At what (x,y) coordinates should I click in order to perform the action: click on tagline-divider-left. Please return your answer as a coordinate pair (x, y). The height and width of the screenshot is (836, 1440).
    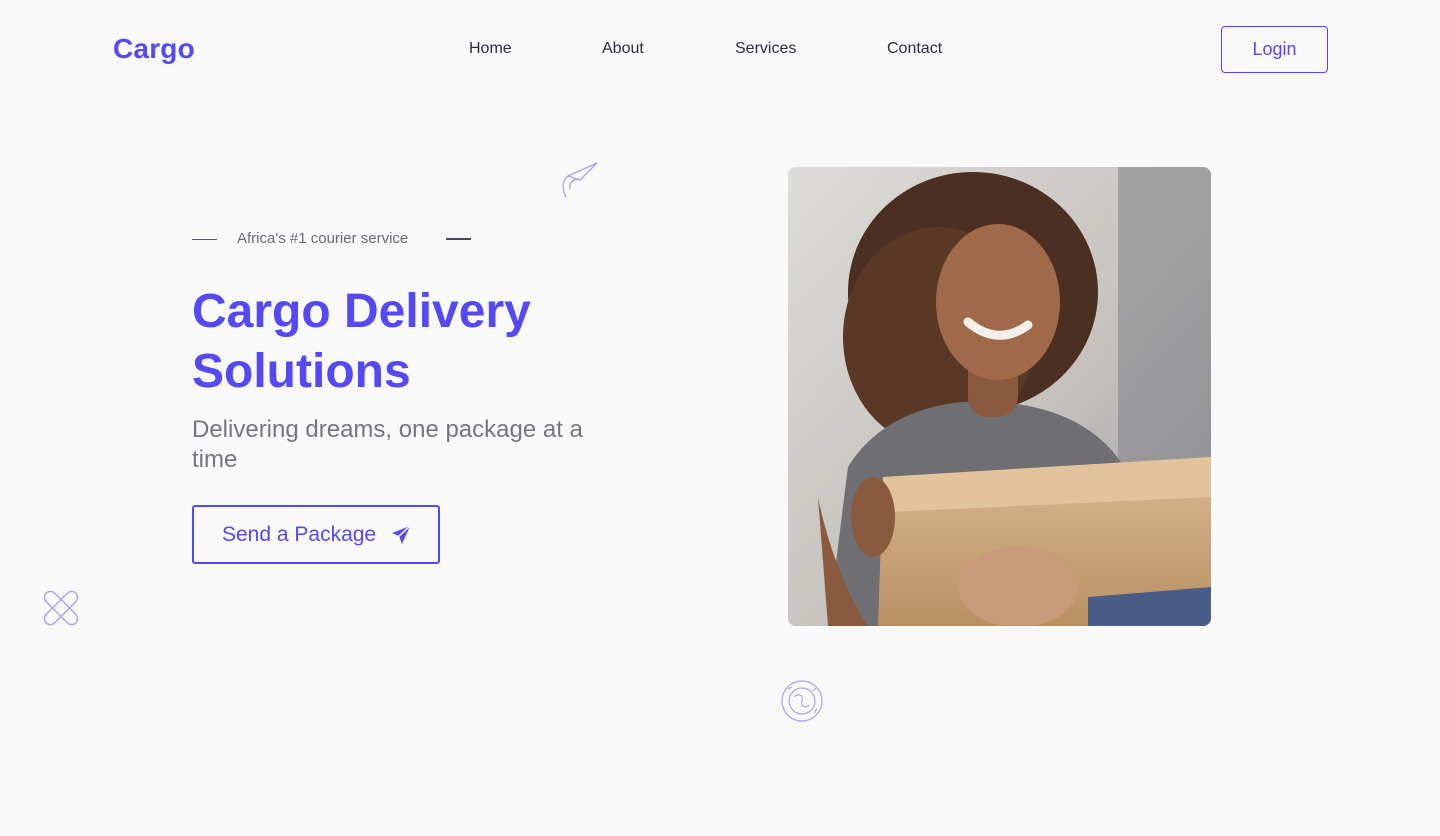
    Looking at the image, I should click on (204, 239).